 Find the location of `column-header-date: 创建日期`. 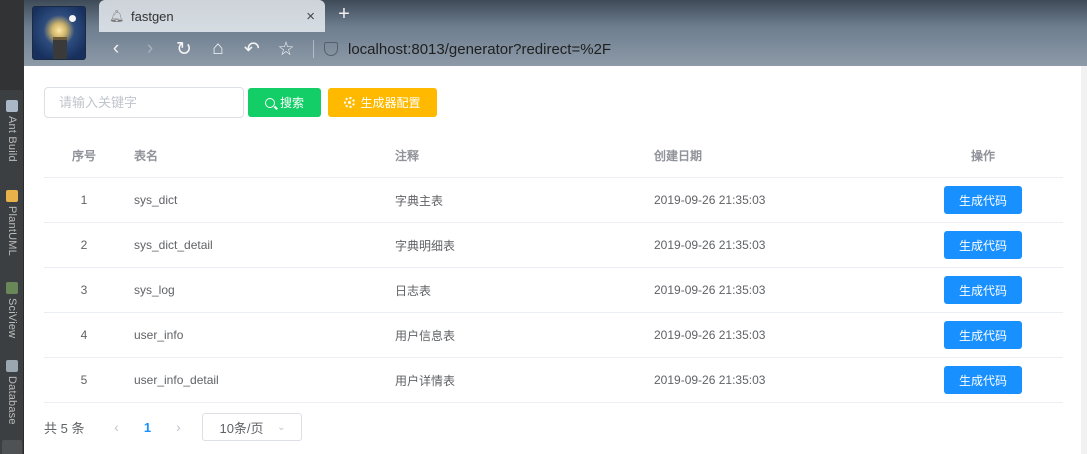

column-header-date: 创建日期 is located at coordinates (678, 155).